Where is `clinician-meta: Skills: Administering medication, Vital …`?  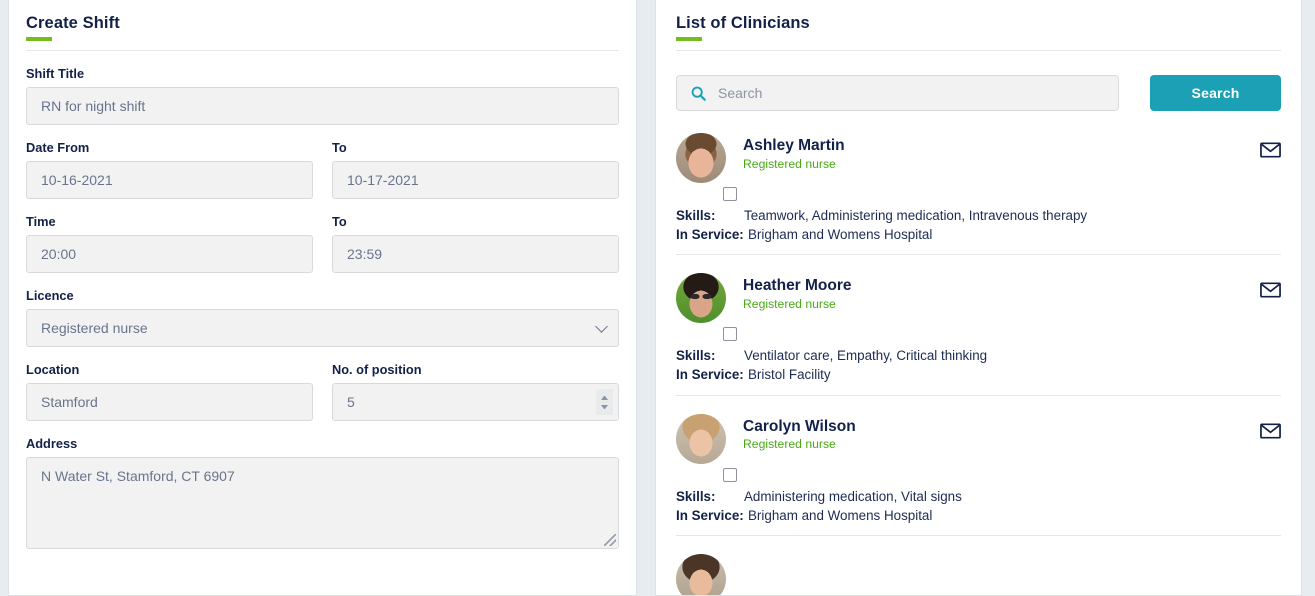 clinician-meta: Skills: Administering medication, Vital … is located at coordinates (978, 506).